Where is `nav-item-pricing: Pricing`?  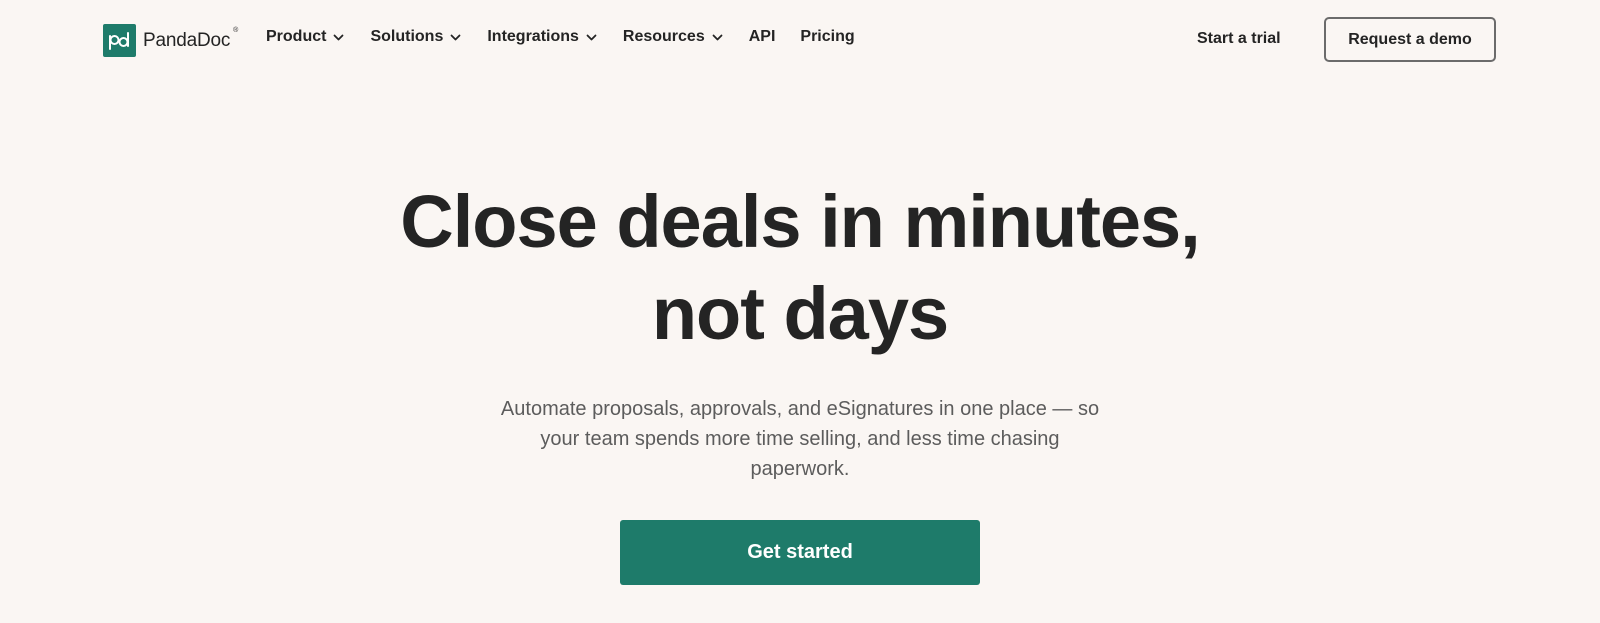
nav-item-pricing: Pricing is located at coordinates (827, 37).